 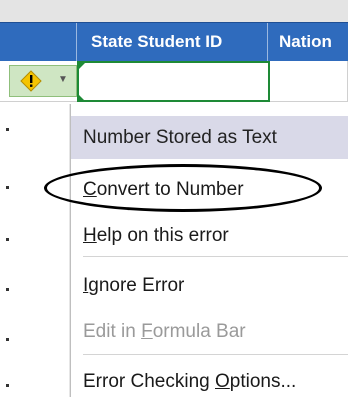 I want to click on error-smart-tag-button: ▼, so click(x=43, y=81).